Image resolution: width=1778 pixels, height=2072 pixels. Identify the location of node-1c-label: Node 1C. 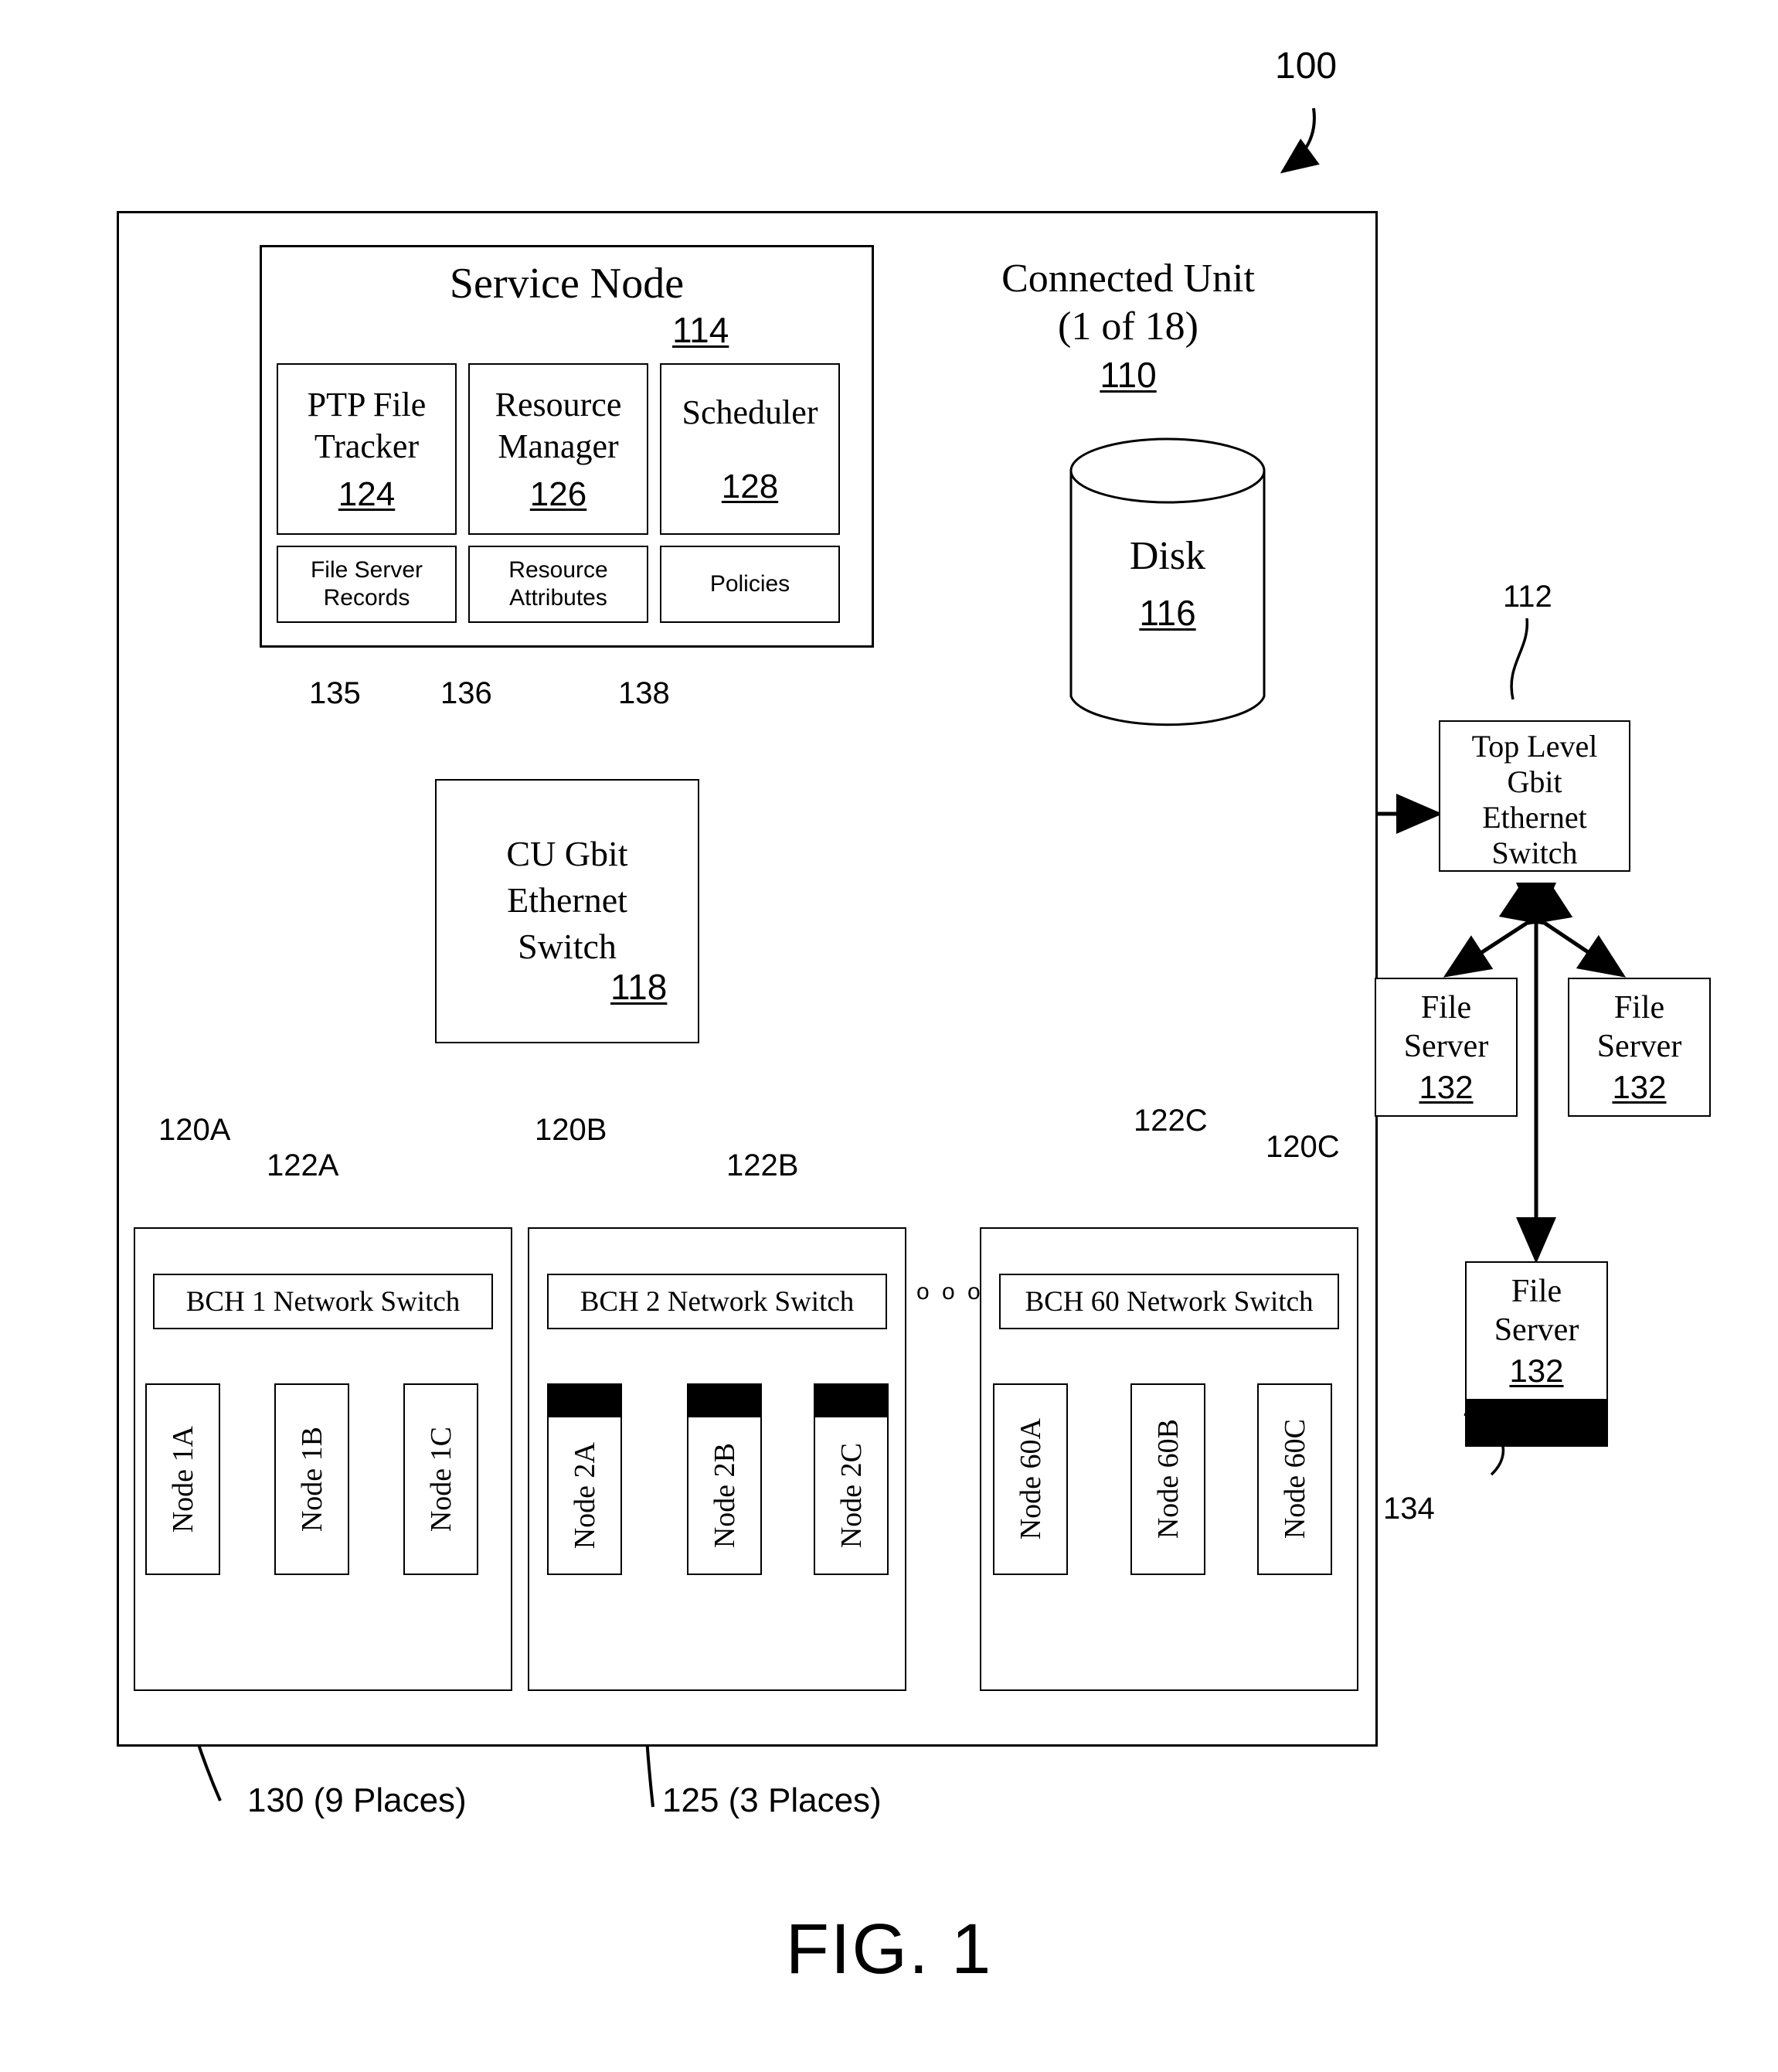
(440, 1479).